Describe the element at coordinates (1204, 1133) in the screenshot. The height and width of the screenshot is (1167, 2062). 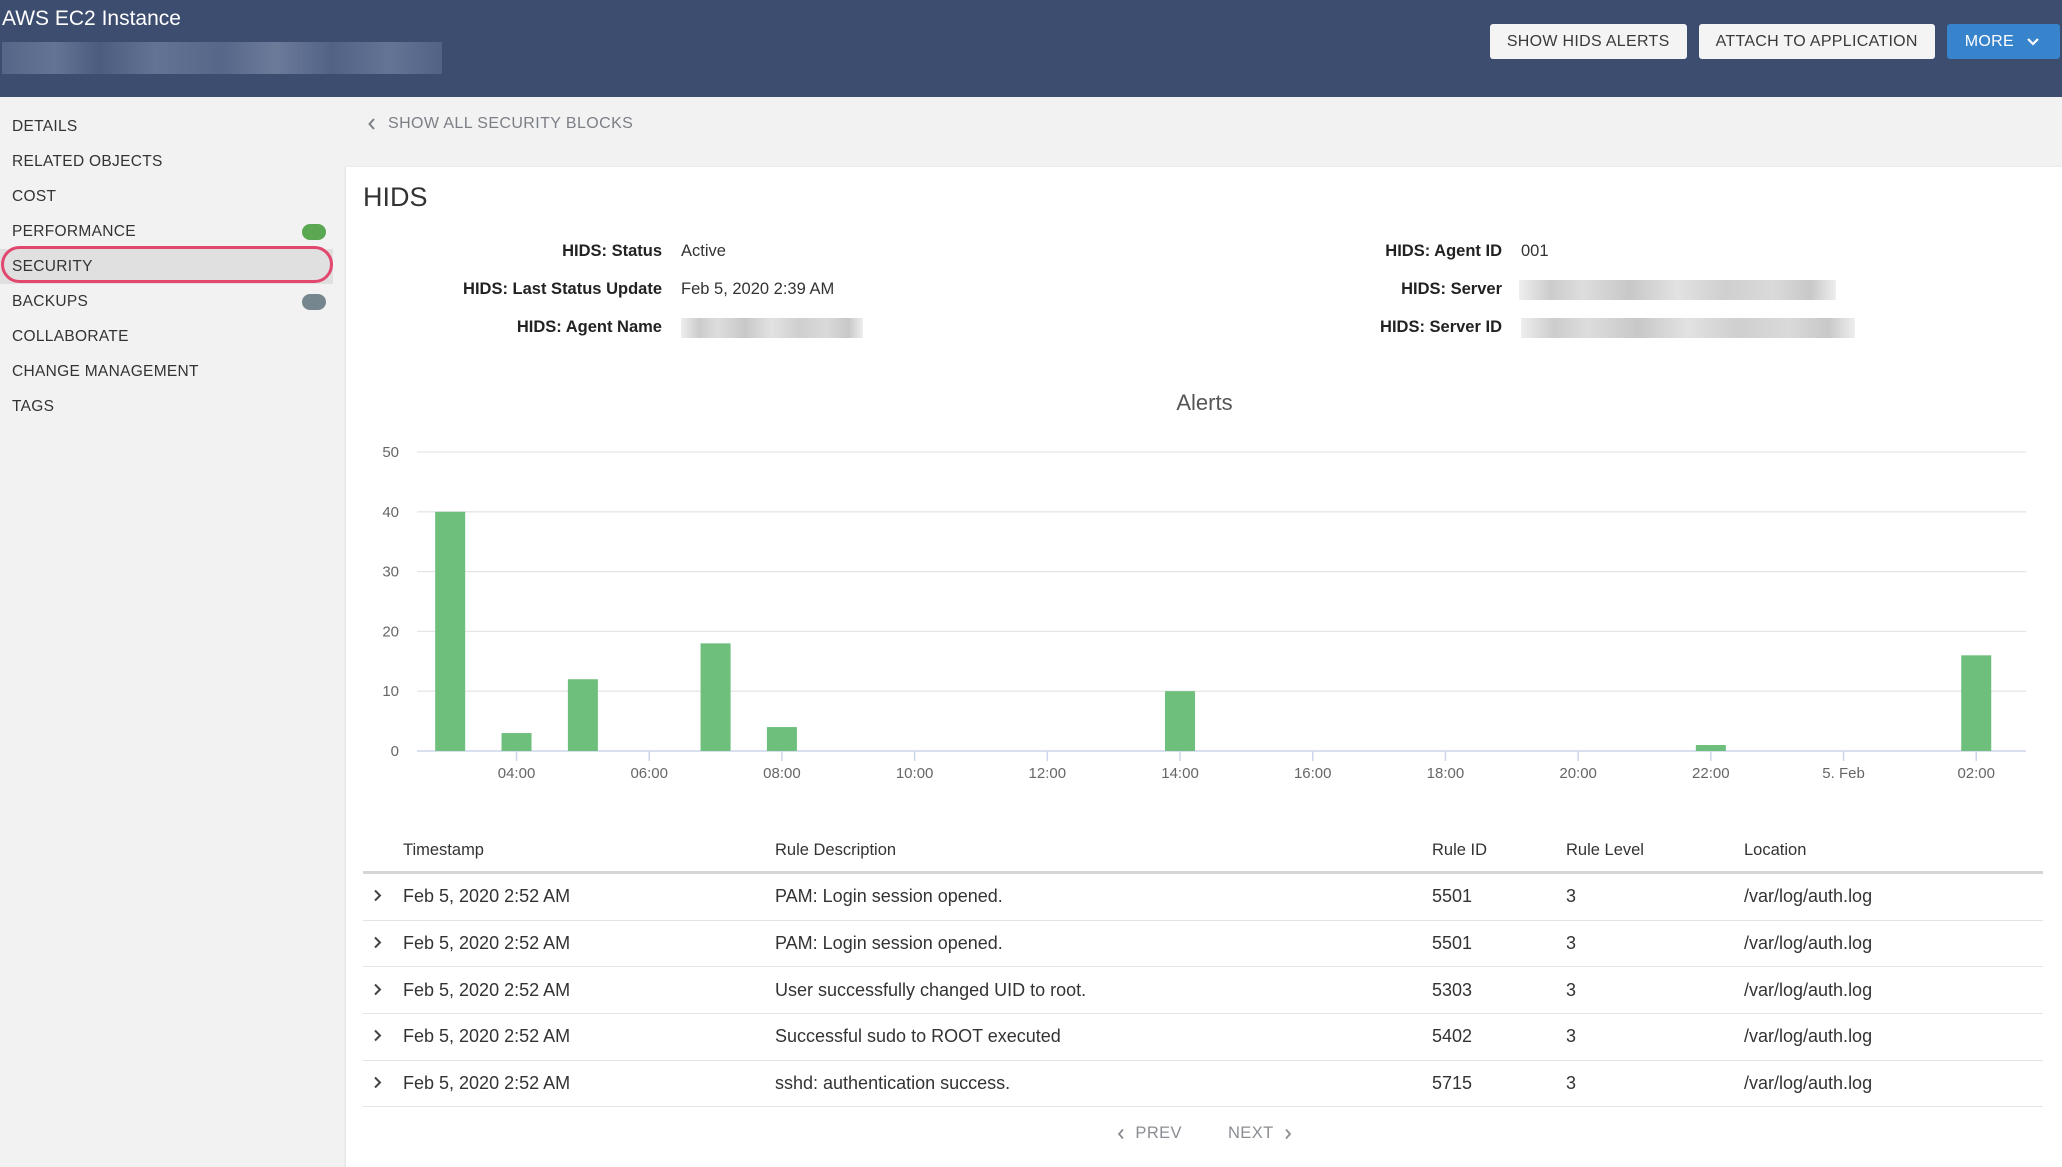
I see `pagination: PREV NEXT` at that location.